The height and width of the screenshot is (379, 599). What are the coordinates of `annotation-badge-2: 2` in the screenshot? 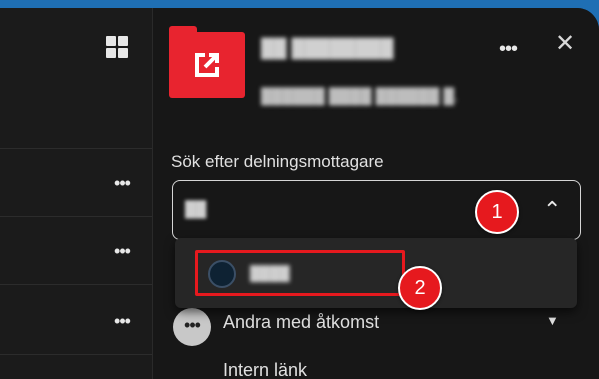 It's located at (420, 288).